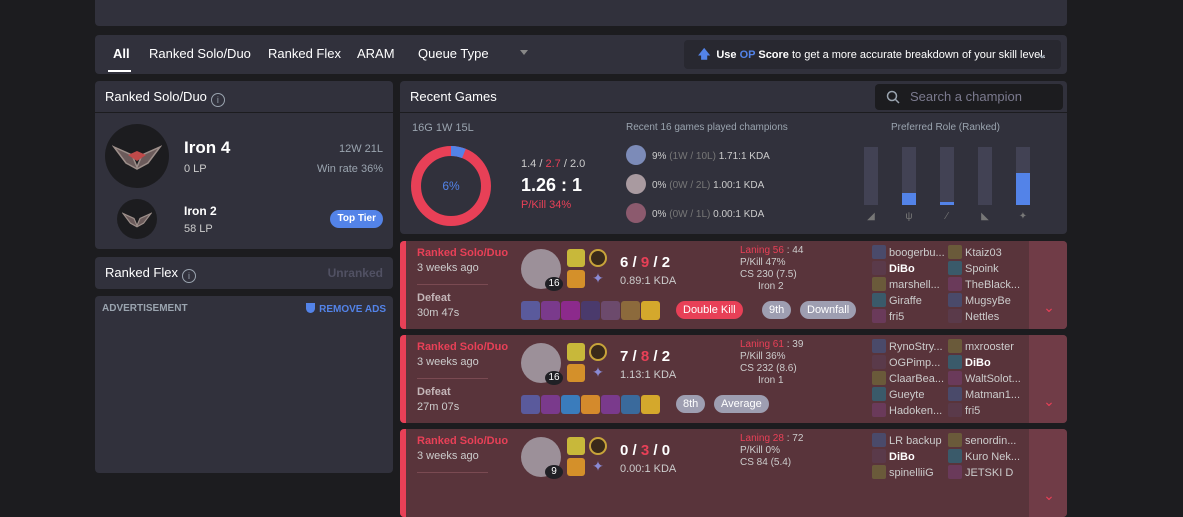  What do you see at coordinates (311, 308) in the screenshot?
I see `shield-icon` at bounding box center [311, 308].